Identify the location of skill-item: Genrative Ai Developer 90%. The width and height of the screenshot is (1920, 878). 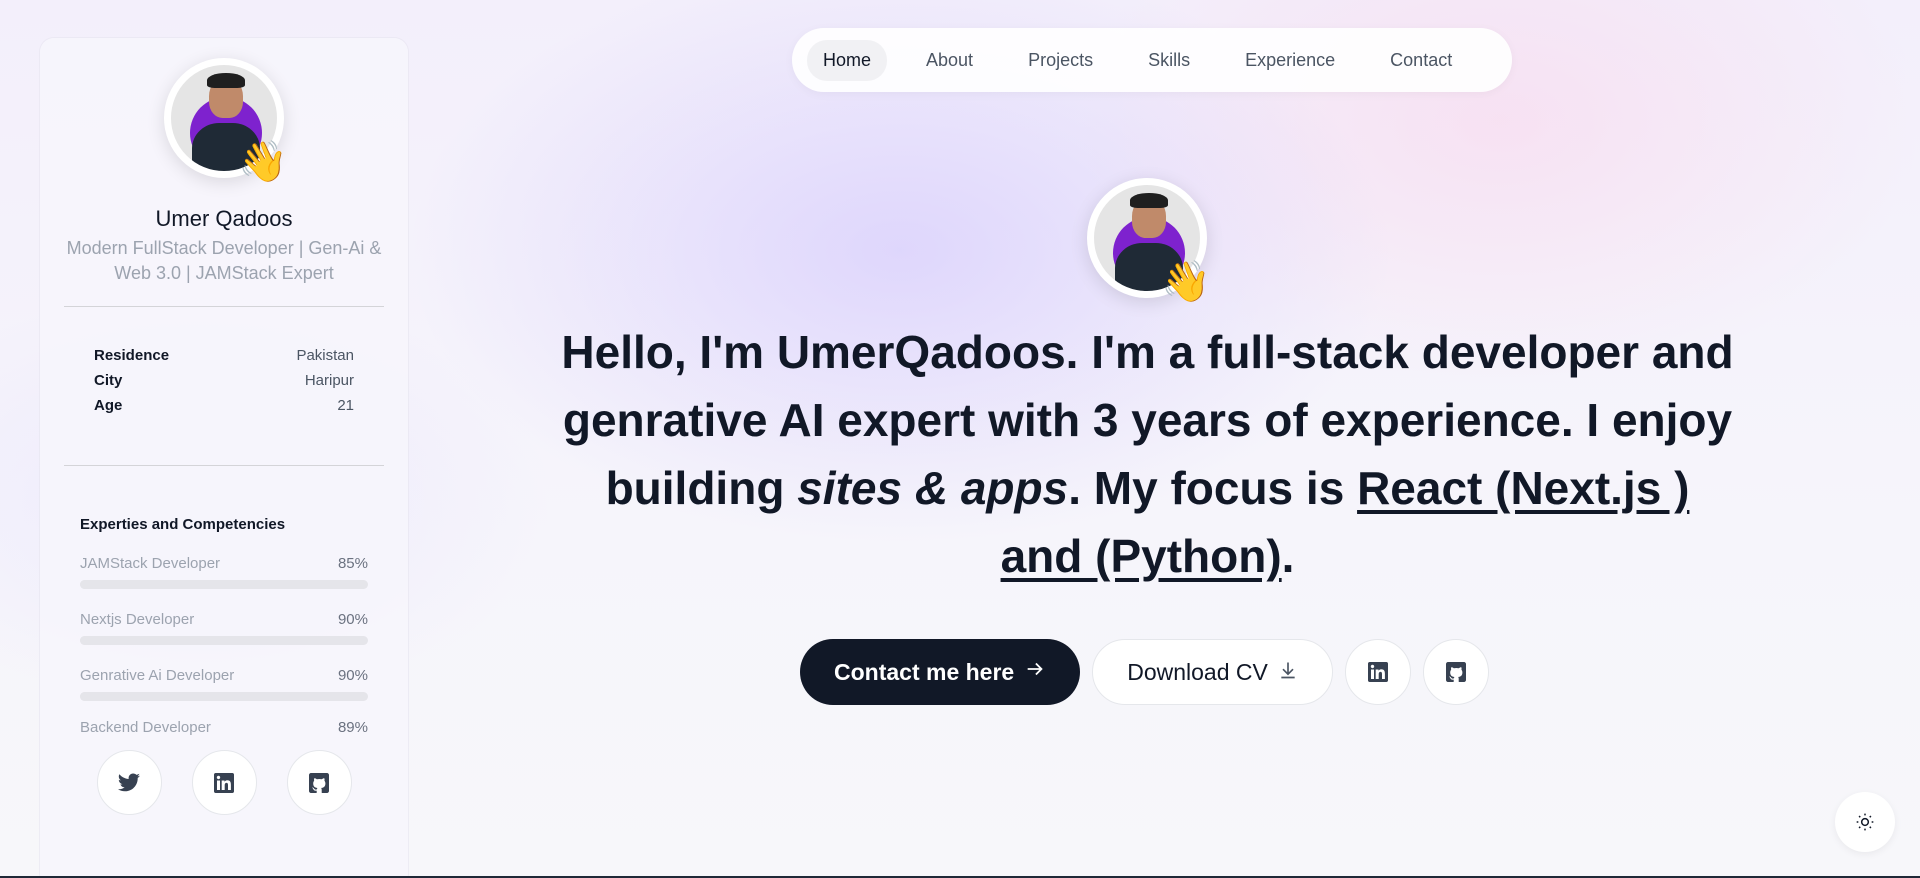
(224, 684).